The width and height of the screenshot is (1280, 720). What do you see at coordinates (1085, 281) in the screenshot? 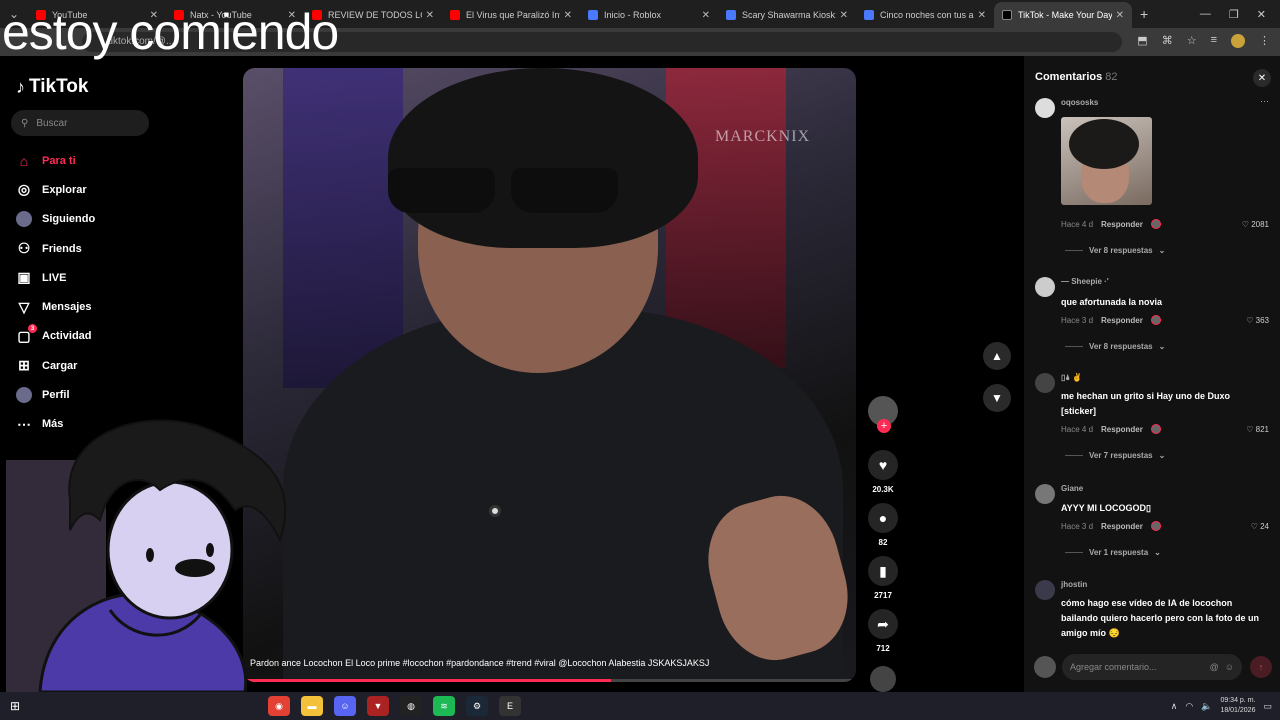
I see `comment-username: — Sheepie ·'` at bounding box center [1085, 281].